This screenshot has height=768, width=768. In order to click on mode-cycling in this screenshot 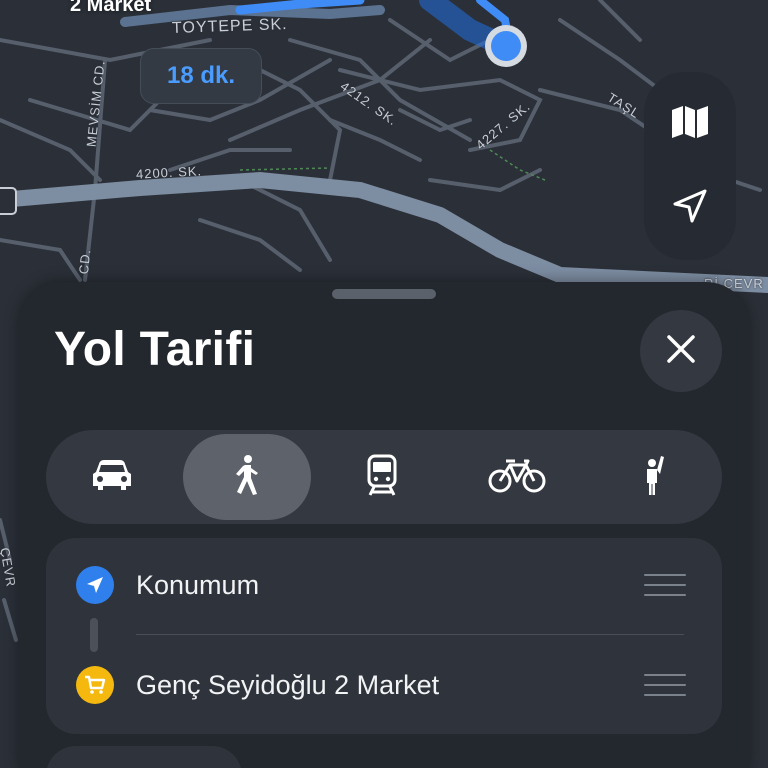, I will do `click(517, 477)`.